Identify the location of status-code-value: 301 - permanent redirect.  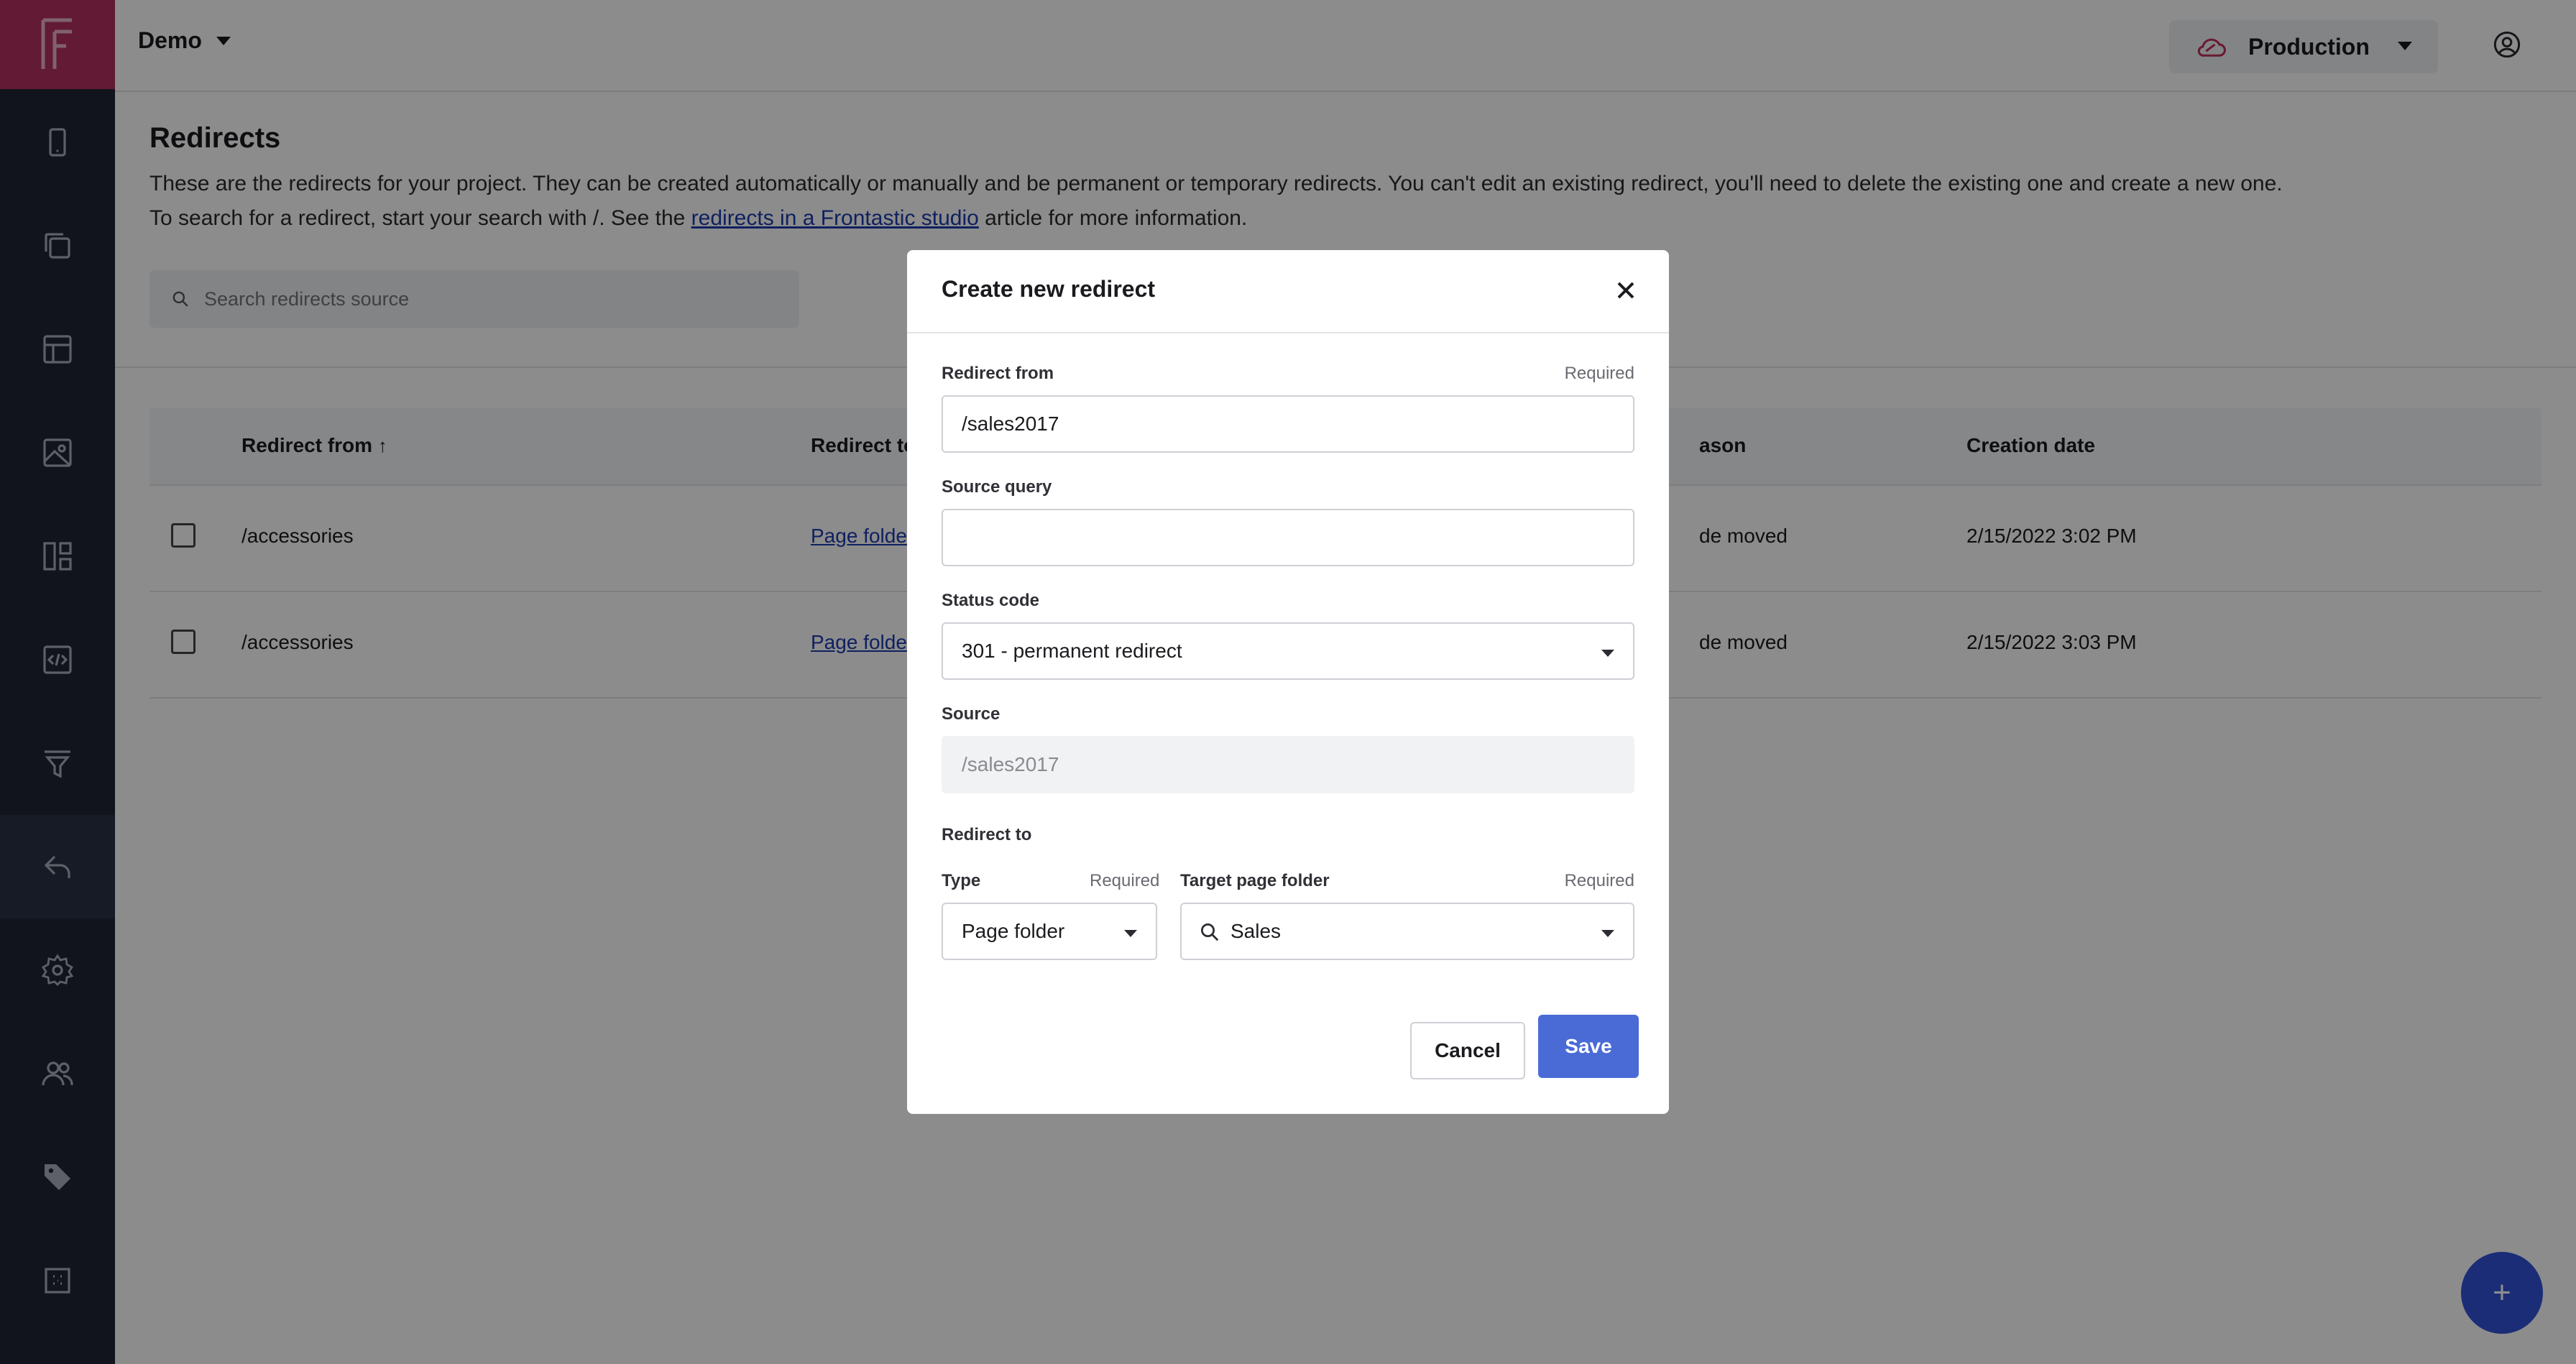
(1072, 651).